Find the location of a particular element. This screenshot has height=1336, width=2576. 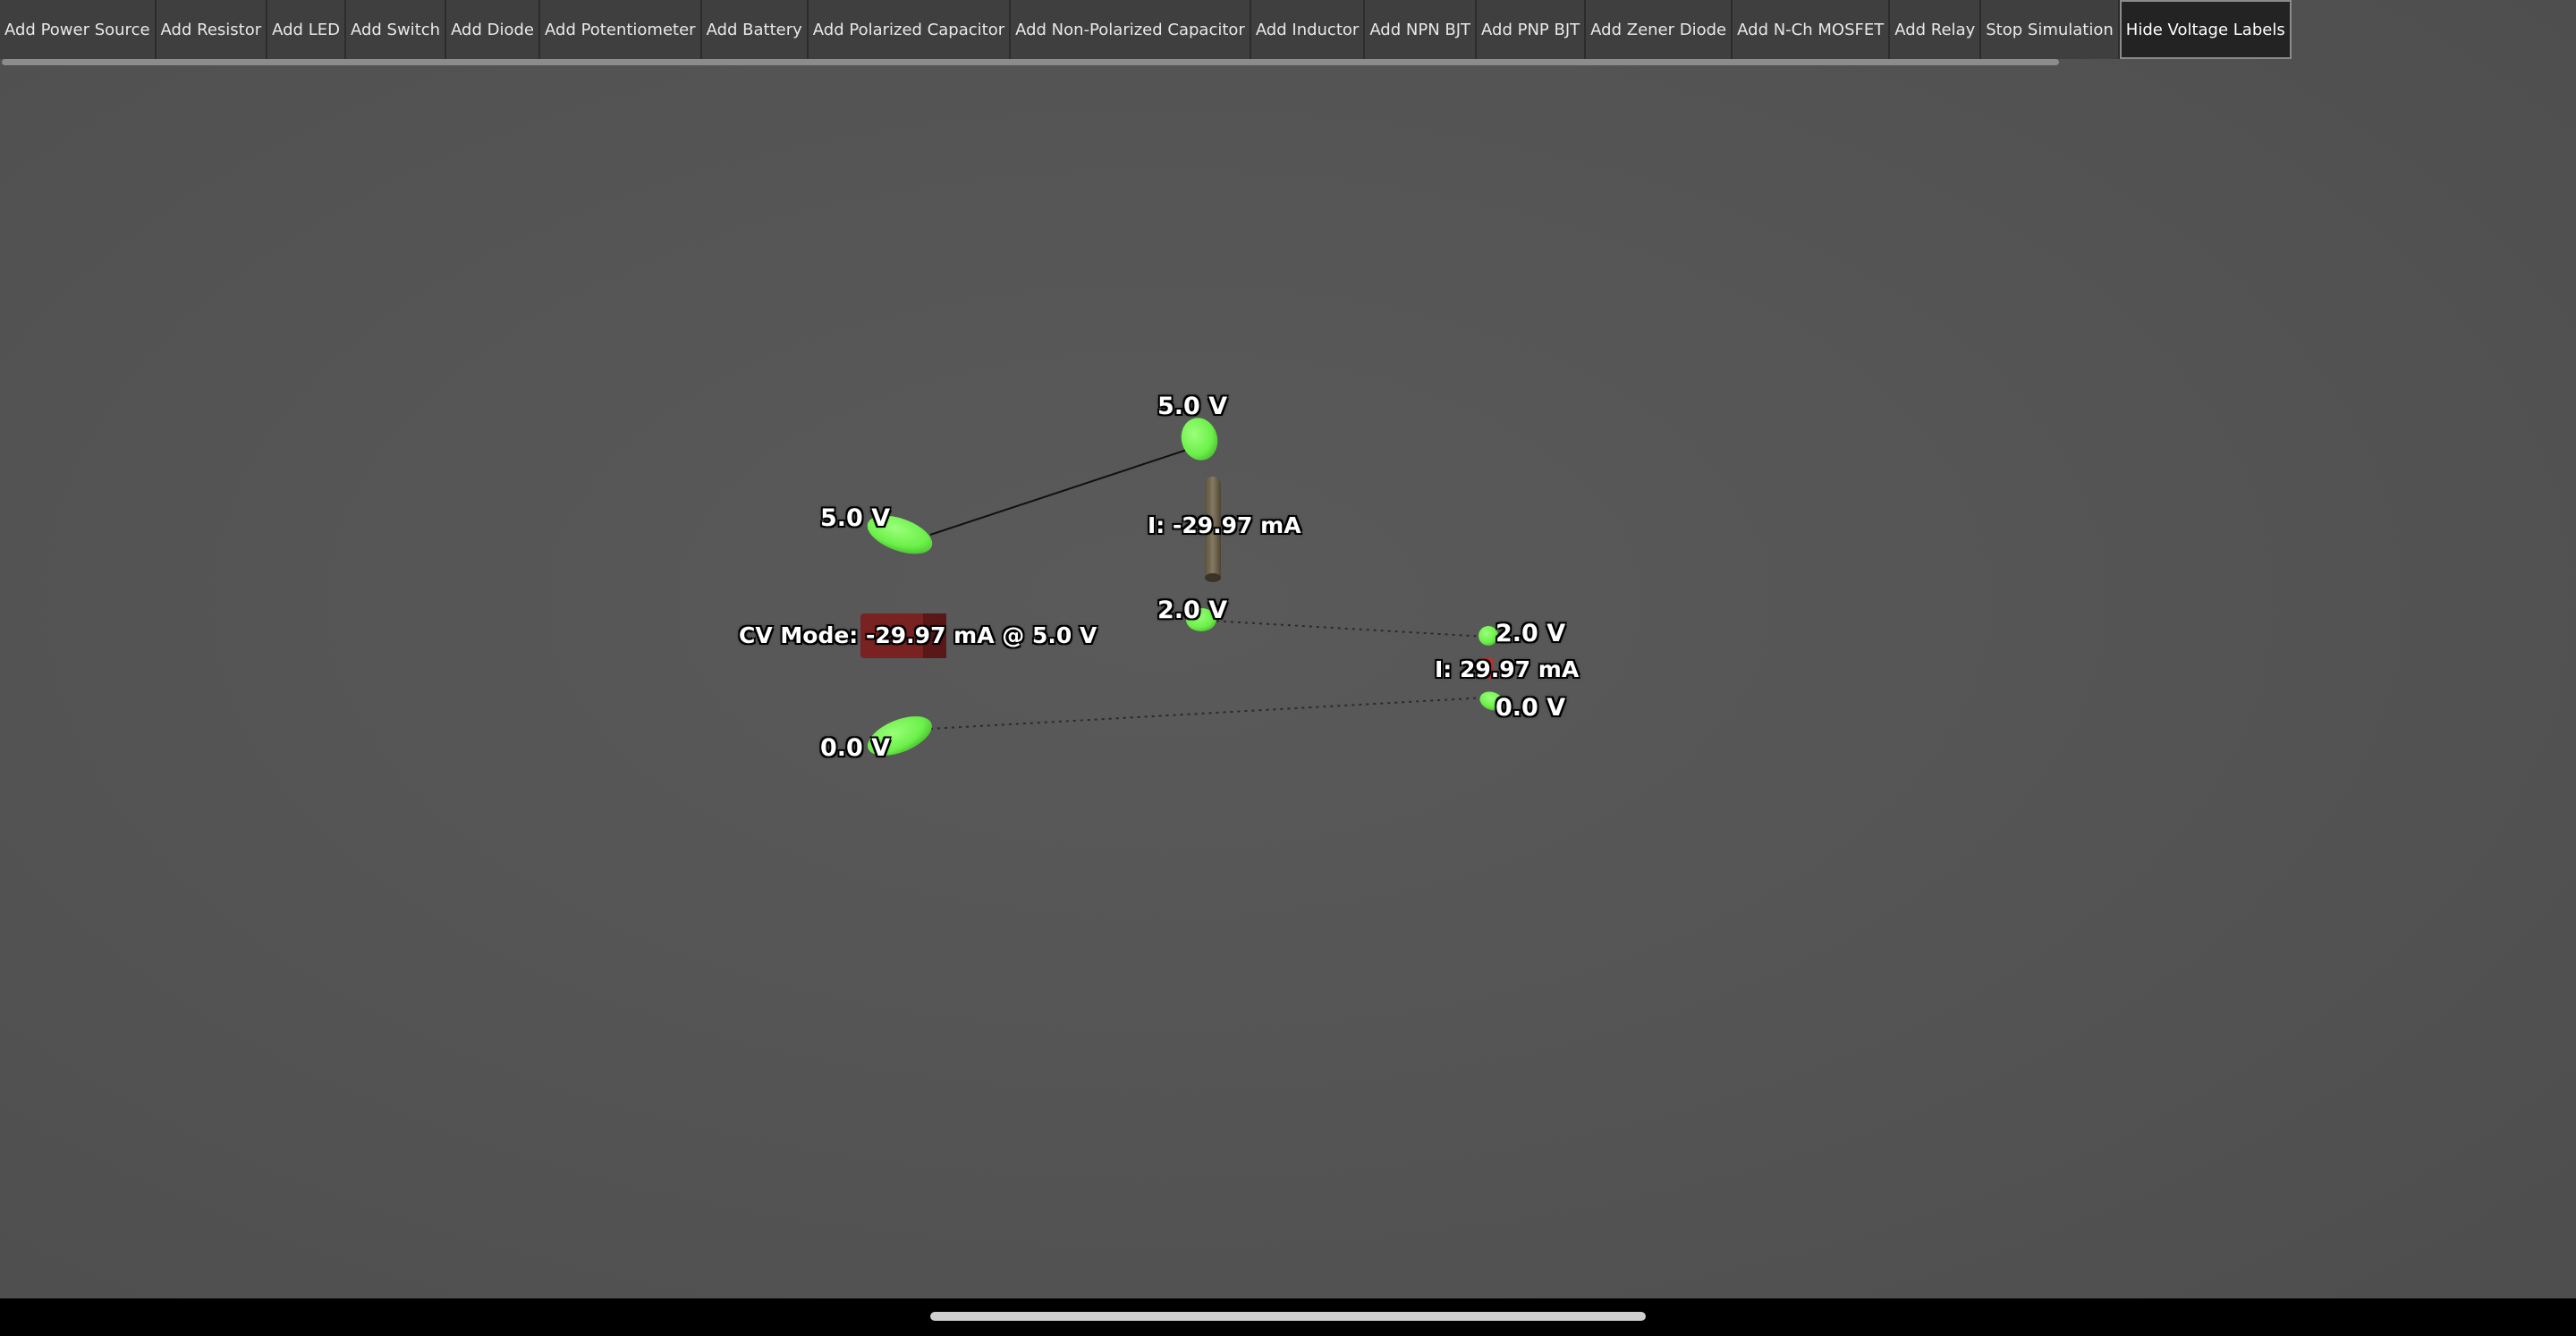

wire-ps-neg-to-led is located at coordinates (1208, 713).